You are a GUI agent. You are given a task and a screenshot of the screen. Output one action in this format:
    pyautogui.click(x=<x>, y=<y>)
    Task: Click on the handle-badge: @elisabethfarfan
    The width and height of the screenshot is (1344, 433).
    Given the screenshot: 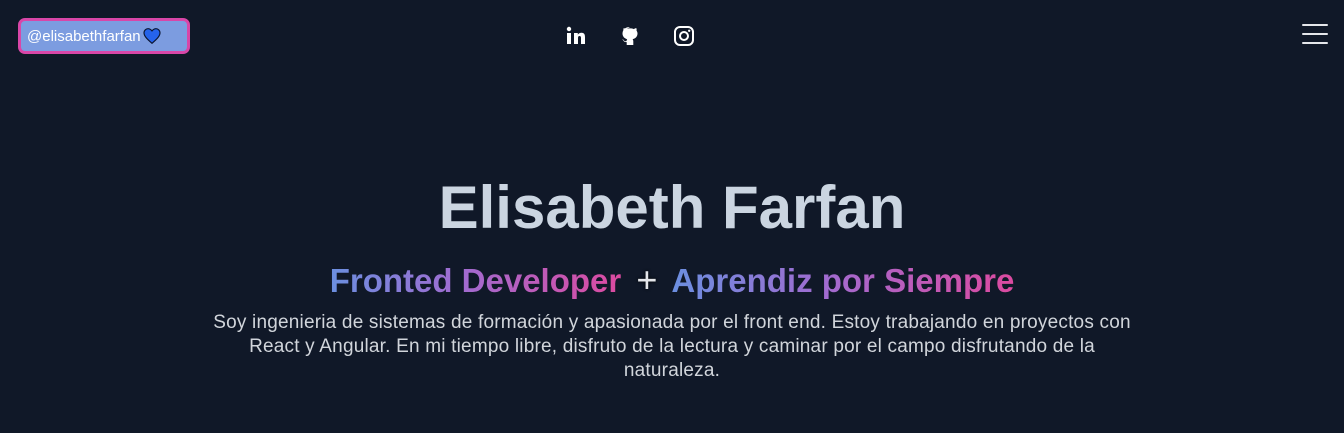 What is the action you would take?
    pyautogui.click(x=104, y=36)
    